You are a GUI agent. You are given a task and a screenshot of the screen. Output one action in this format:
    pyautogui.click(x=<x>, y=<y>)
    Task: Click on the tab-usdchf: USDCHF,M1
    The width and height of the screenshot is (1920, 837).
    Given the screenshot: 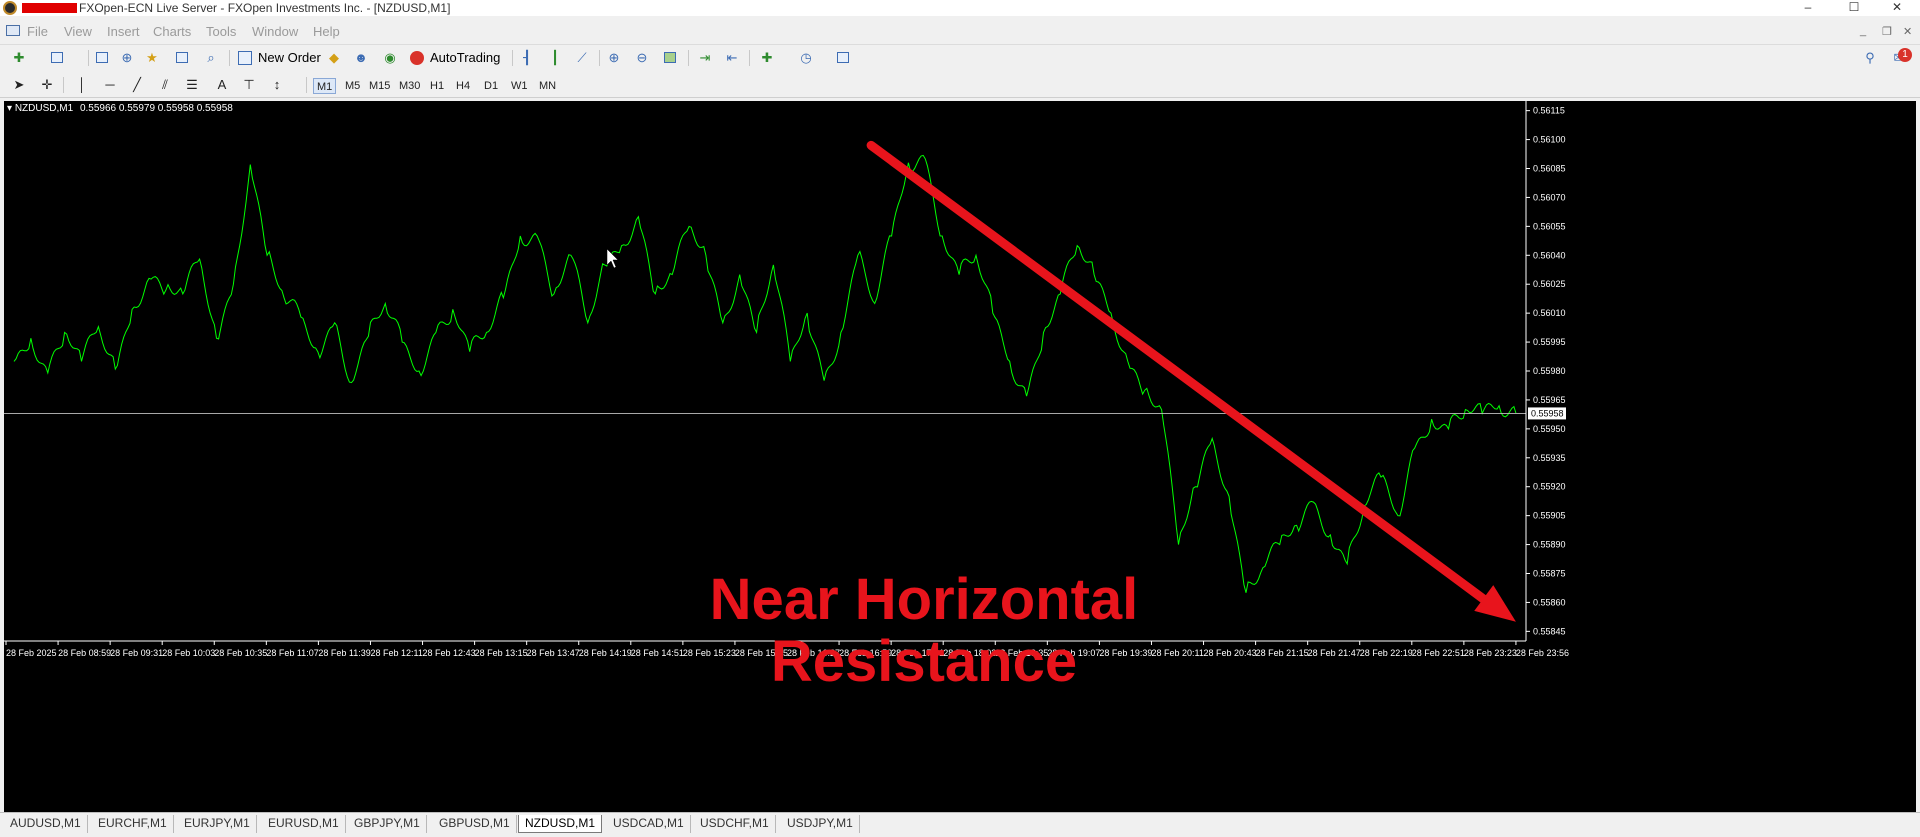 What is the action you would take?
    pyautogui.click(x=735, y=824)
    